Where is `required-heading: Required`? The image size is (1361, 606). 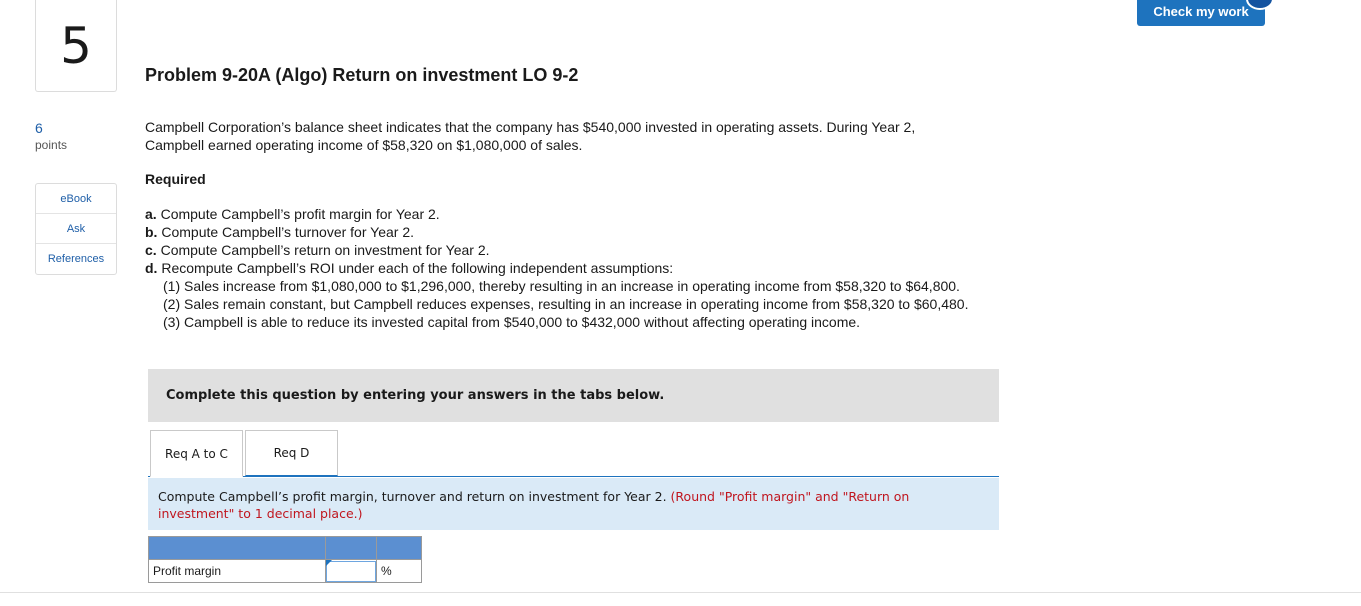 required-heading: Required is located at coordinates (175, 179).